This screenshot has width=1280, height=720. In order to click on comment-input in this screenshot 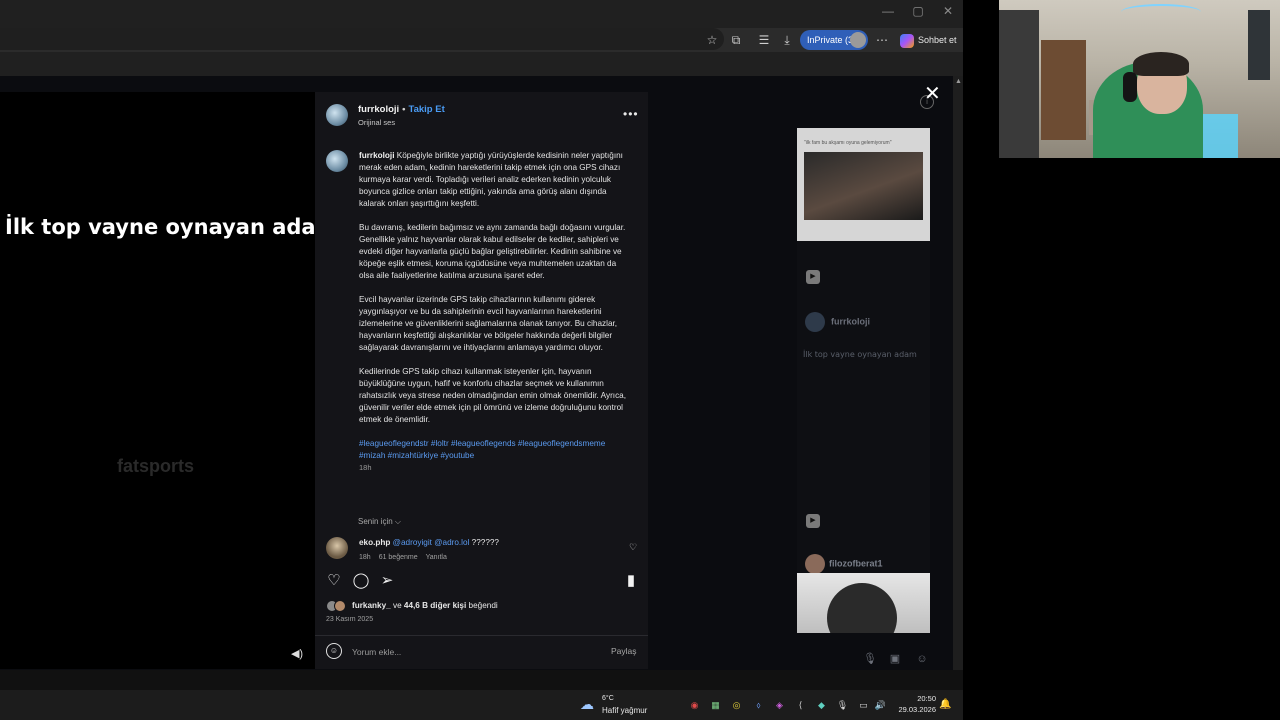, I will do `click(472, 652)`.